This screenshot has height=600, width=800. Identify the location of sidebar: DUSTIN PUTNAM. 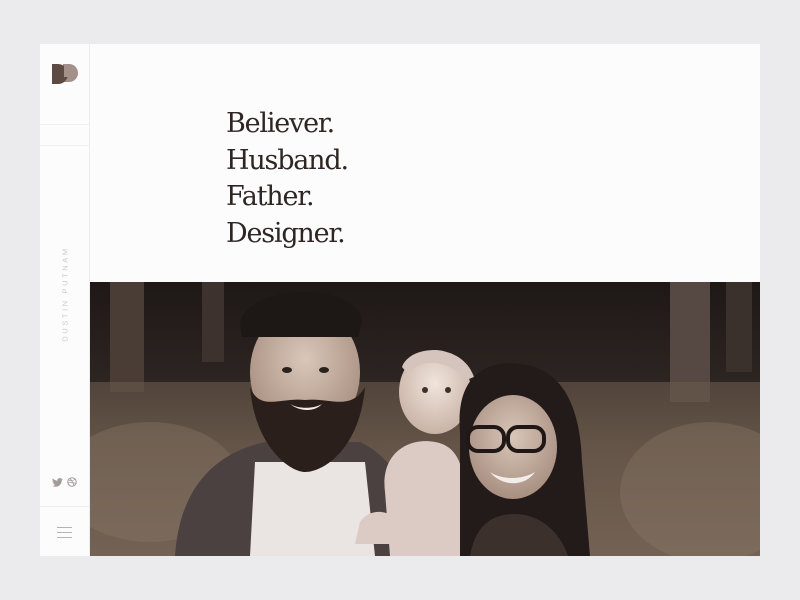
(65, 300).